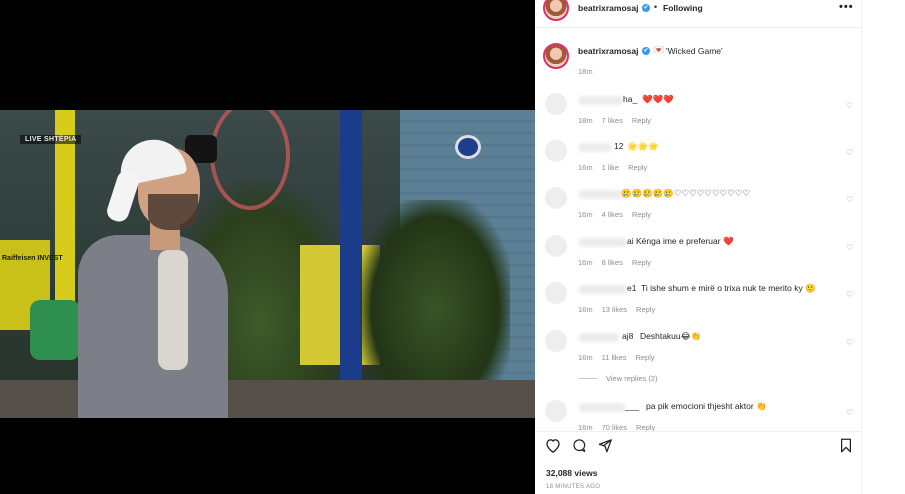 This screenshot has width=905, height=494. I want to click on paper-plane-icon, so click(605, 447).